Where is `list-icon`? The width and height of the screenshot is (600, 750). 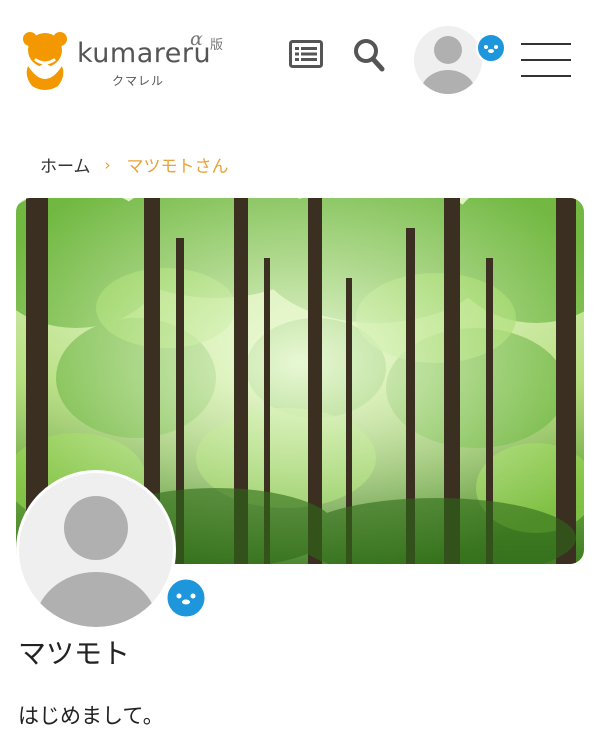
list-icon is located at coordinates (306, 54).